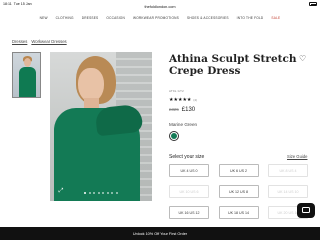  I want to click on chat-icon, so click(306, 210).